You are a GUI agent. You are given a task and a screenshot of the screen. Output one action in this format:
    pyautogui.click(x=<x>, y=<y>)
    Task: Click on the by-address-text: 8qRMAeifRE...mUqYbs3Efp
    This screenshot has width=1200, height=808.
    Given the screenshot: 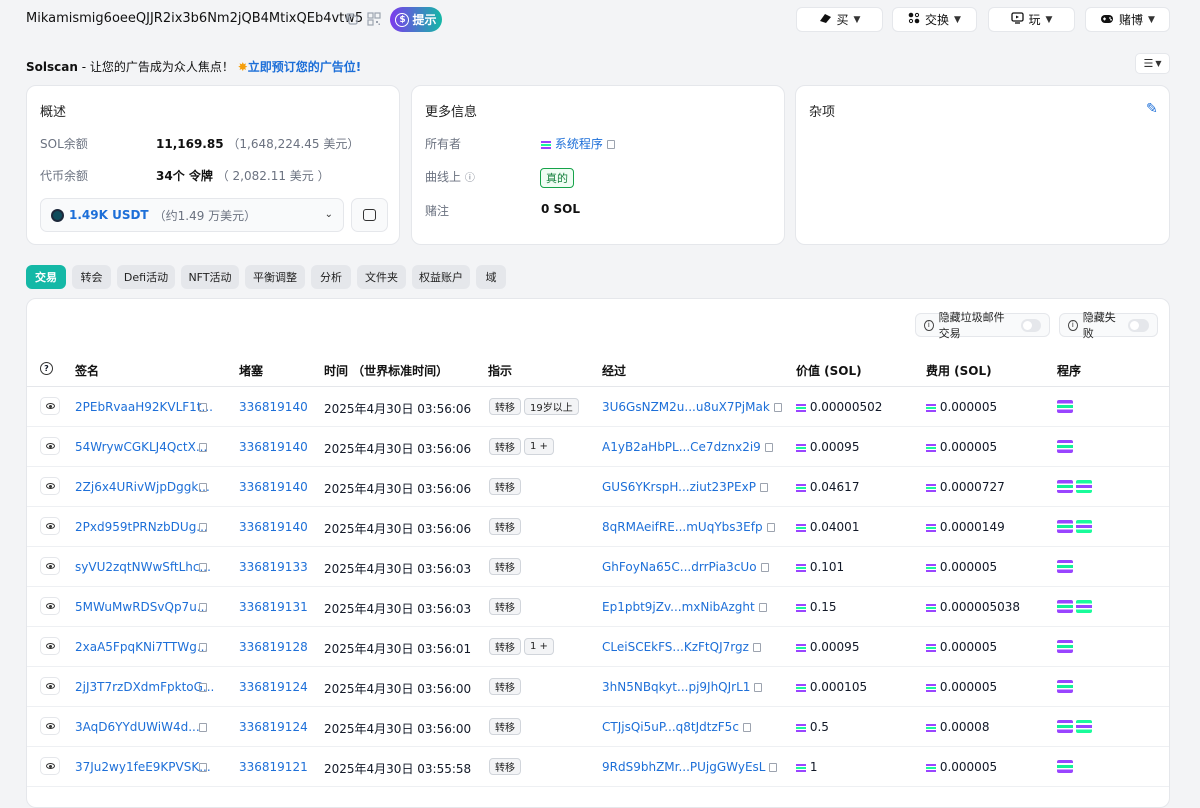 What is the action you would take?
    pyautogui.click(x=682, y=527)
    